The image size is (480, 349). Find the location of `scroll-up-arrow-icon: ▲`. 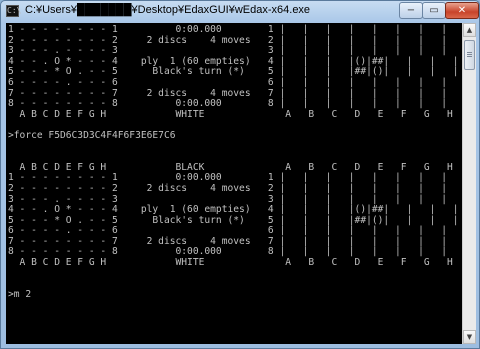

scroll-up-arrow-icon: ▲ is located at coordinates (469, 30).